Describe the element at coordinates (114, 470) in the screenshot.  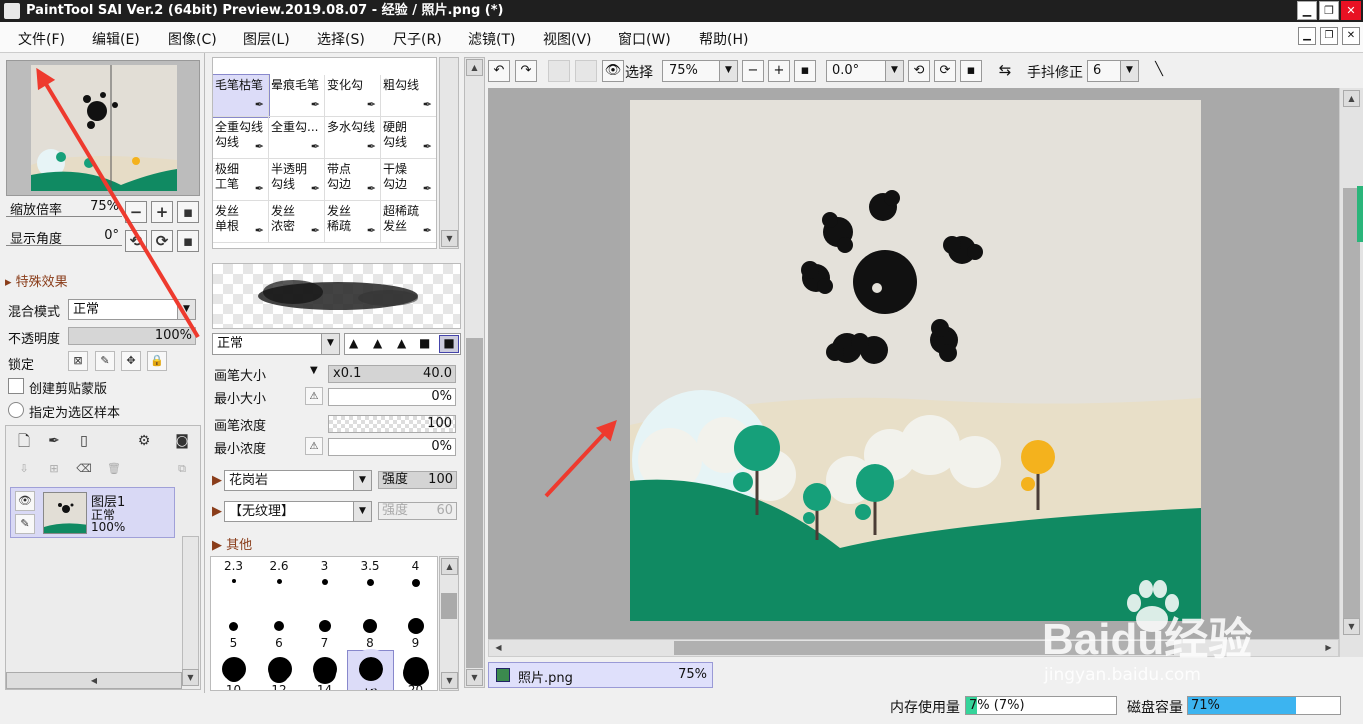
I see `trash-icon: 🗑` at that location.